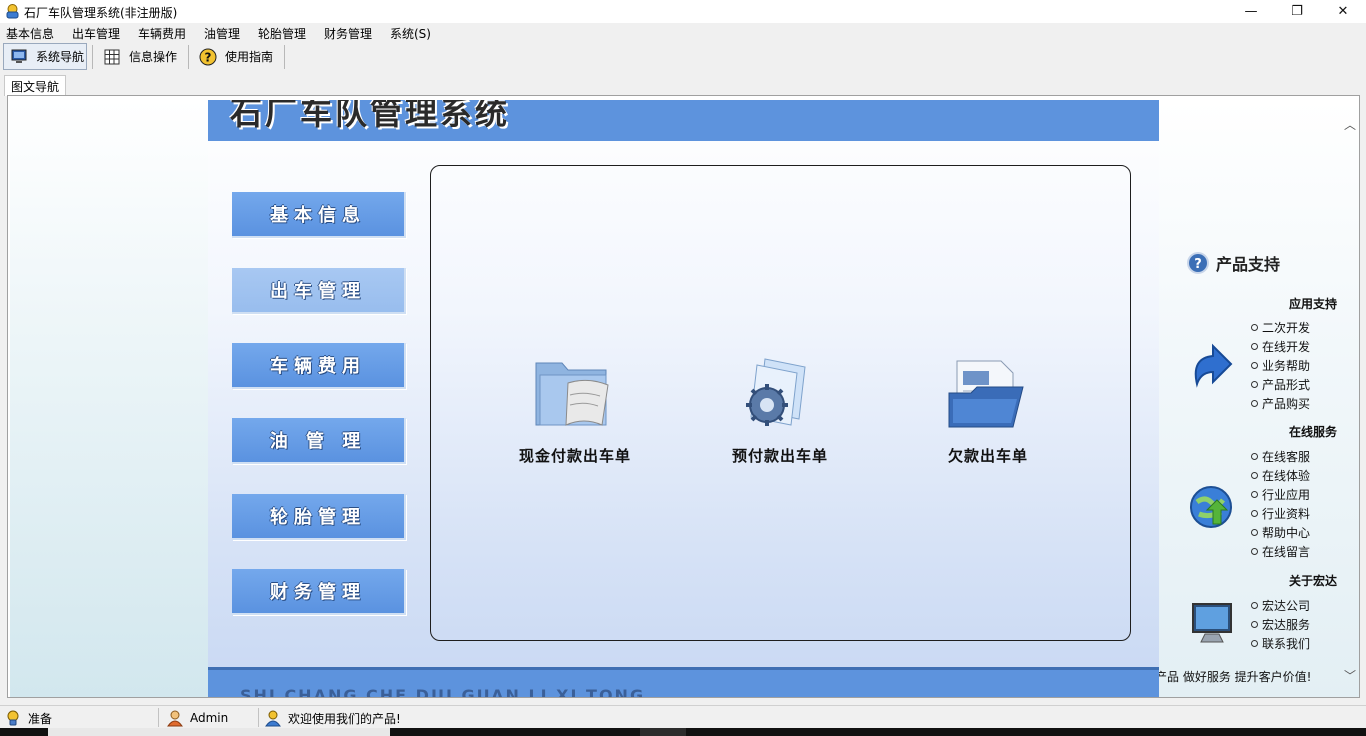 This screenshot has width=1366, height=736. I want to click on credit-dispatch-order-label: 欠款出车单, so click(987, 456).